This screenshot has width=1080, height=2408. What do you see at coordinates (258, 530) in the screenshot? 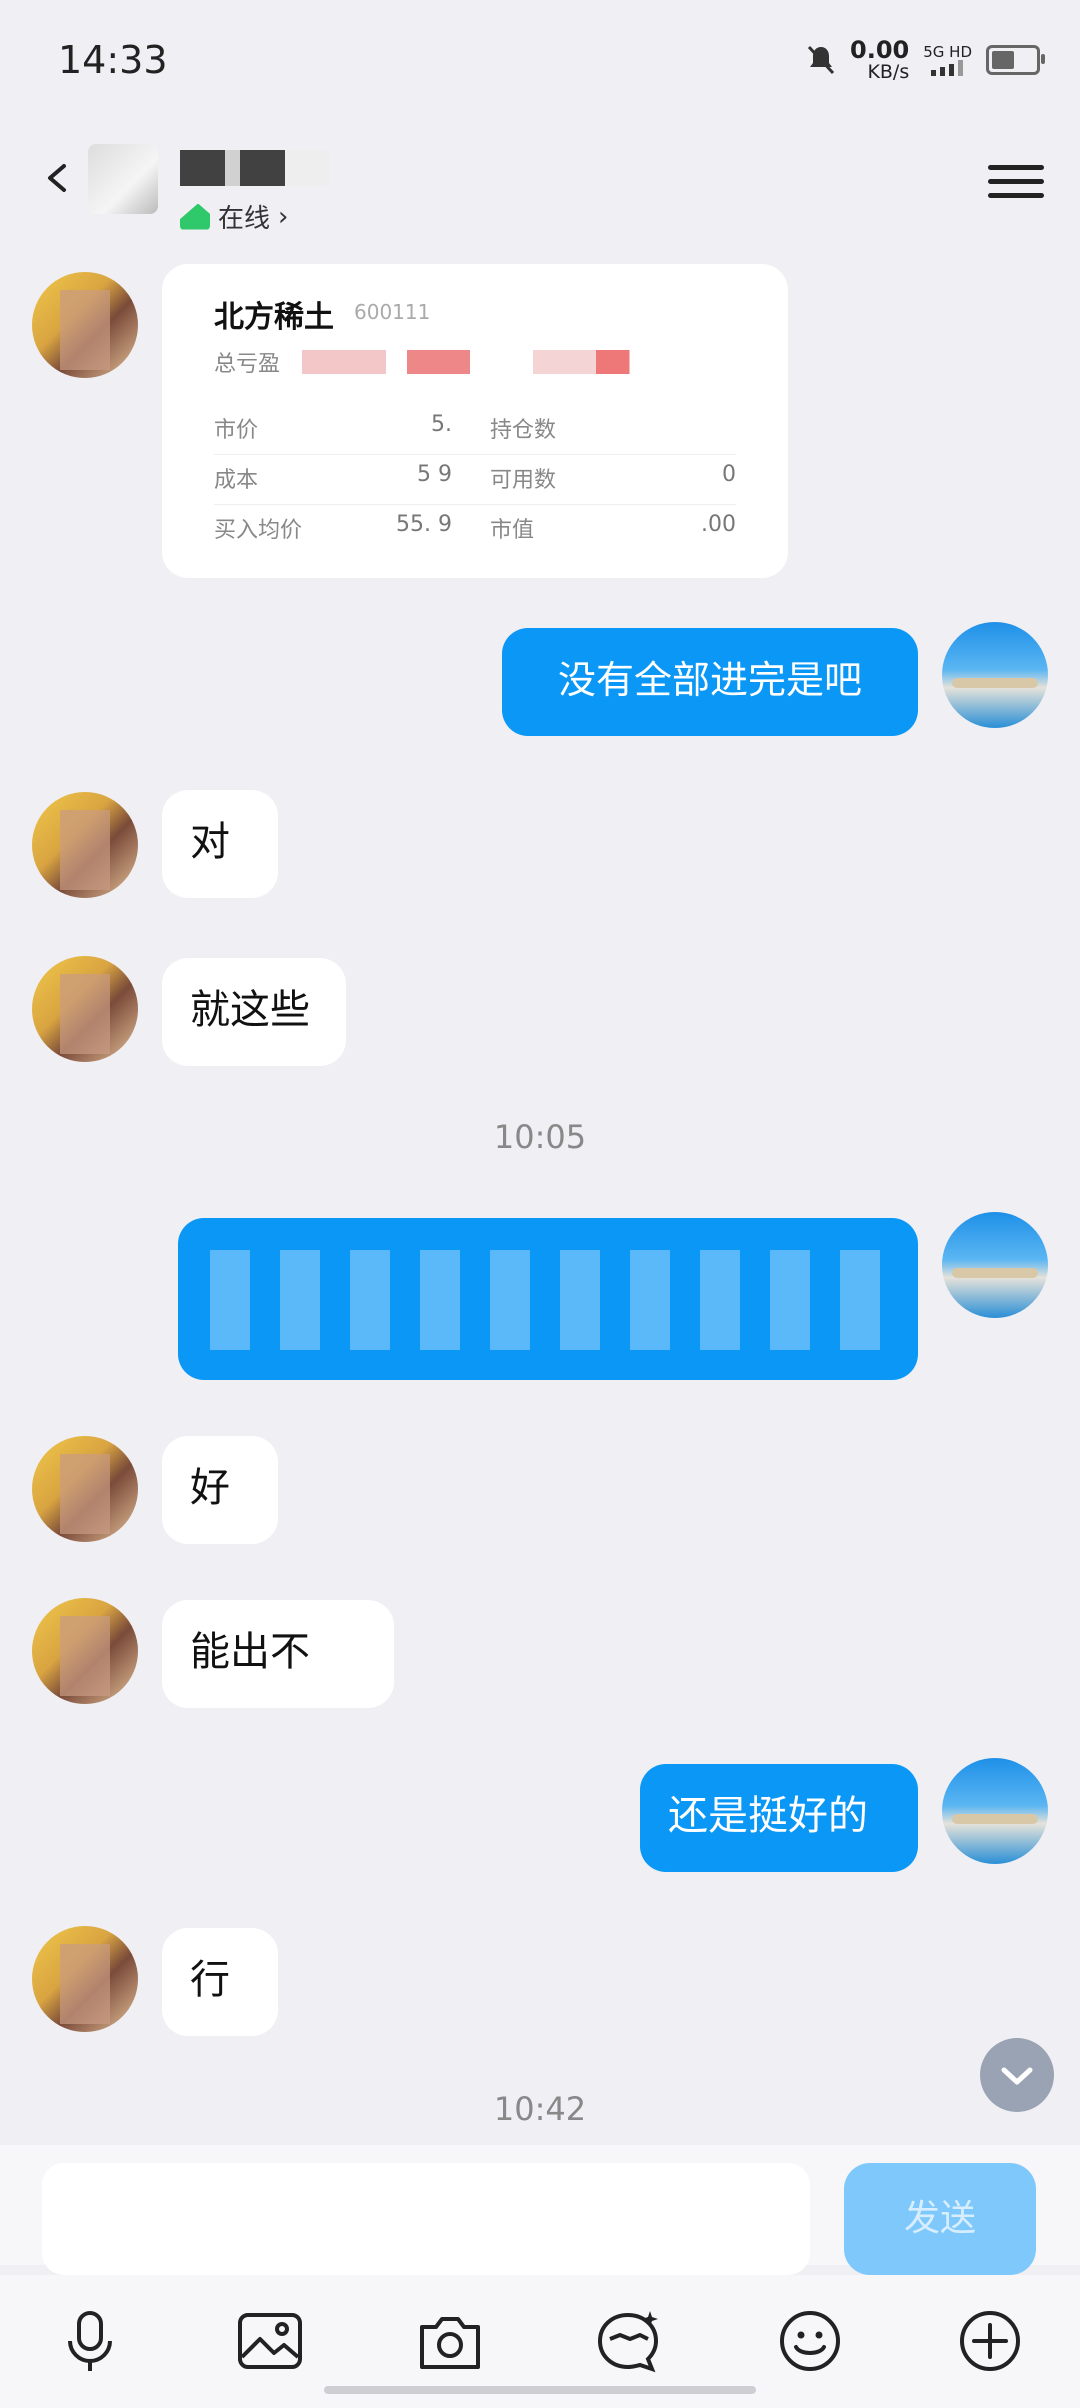
I see `avg-buy-price-label: 买入均价` at bounding box center [258, 530].